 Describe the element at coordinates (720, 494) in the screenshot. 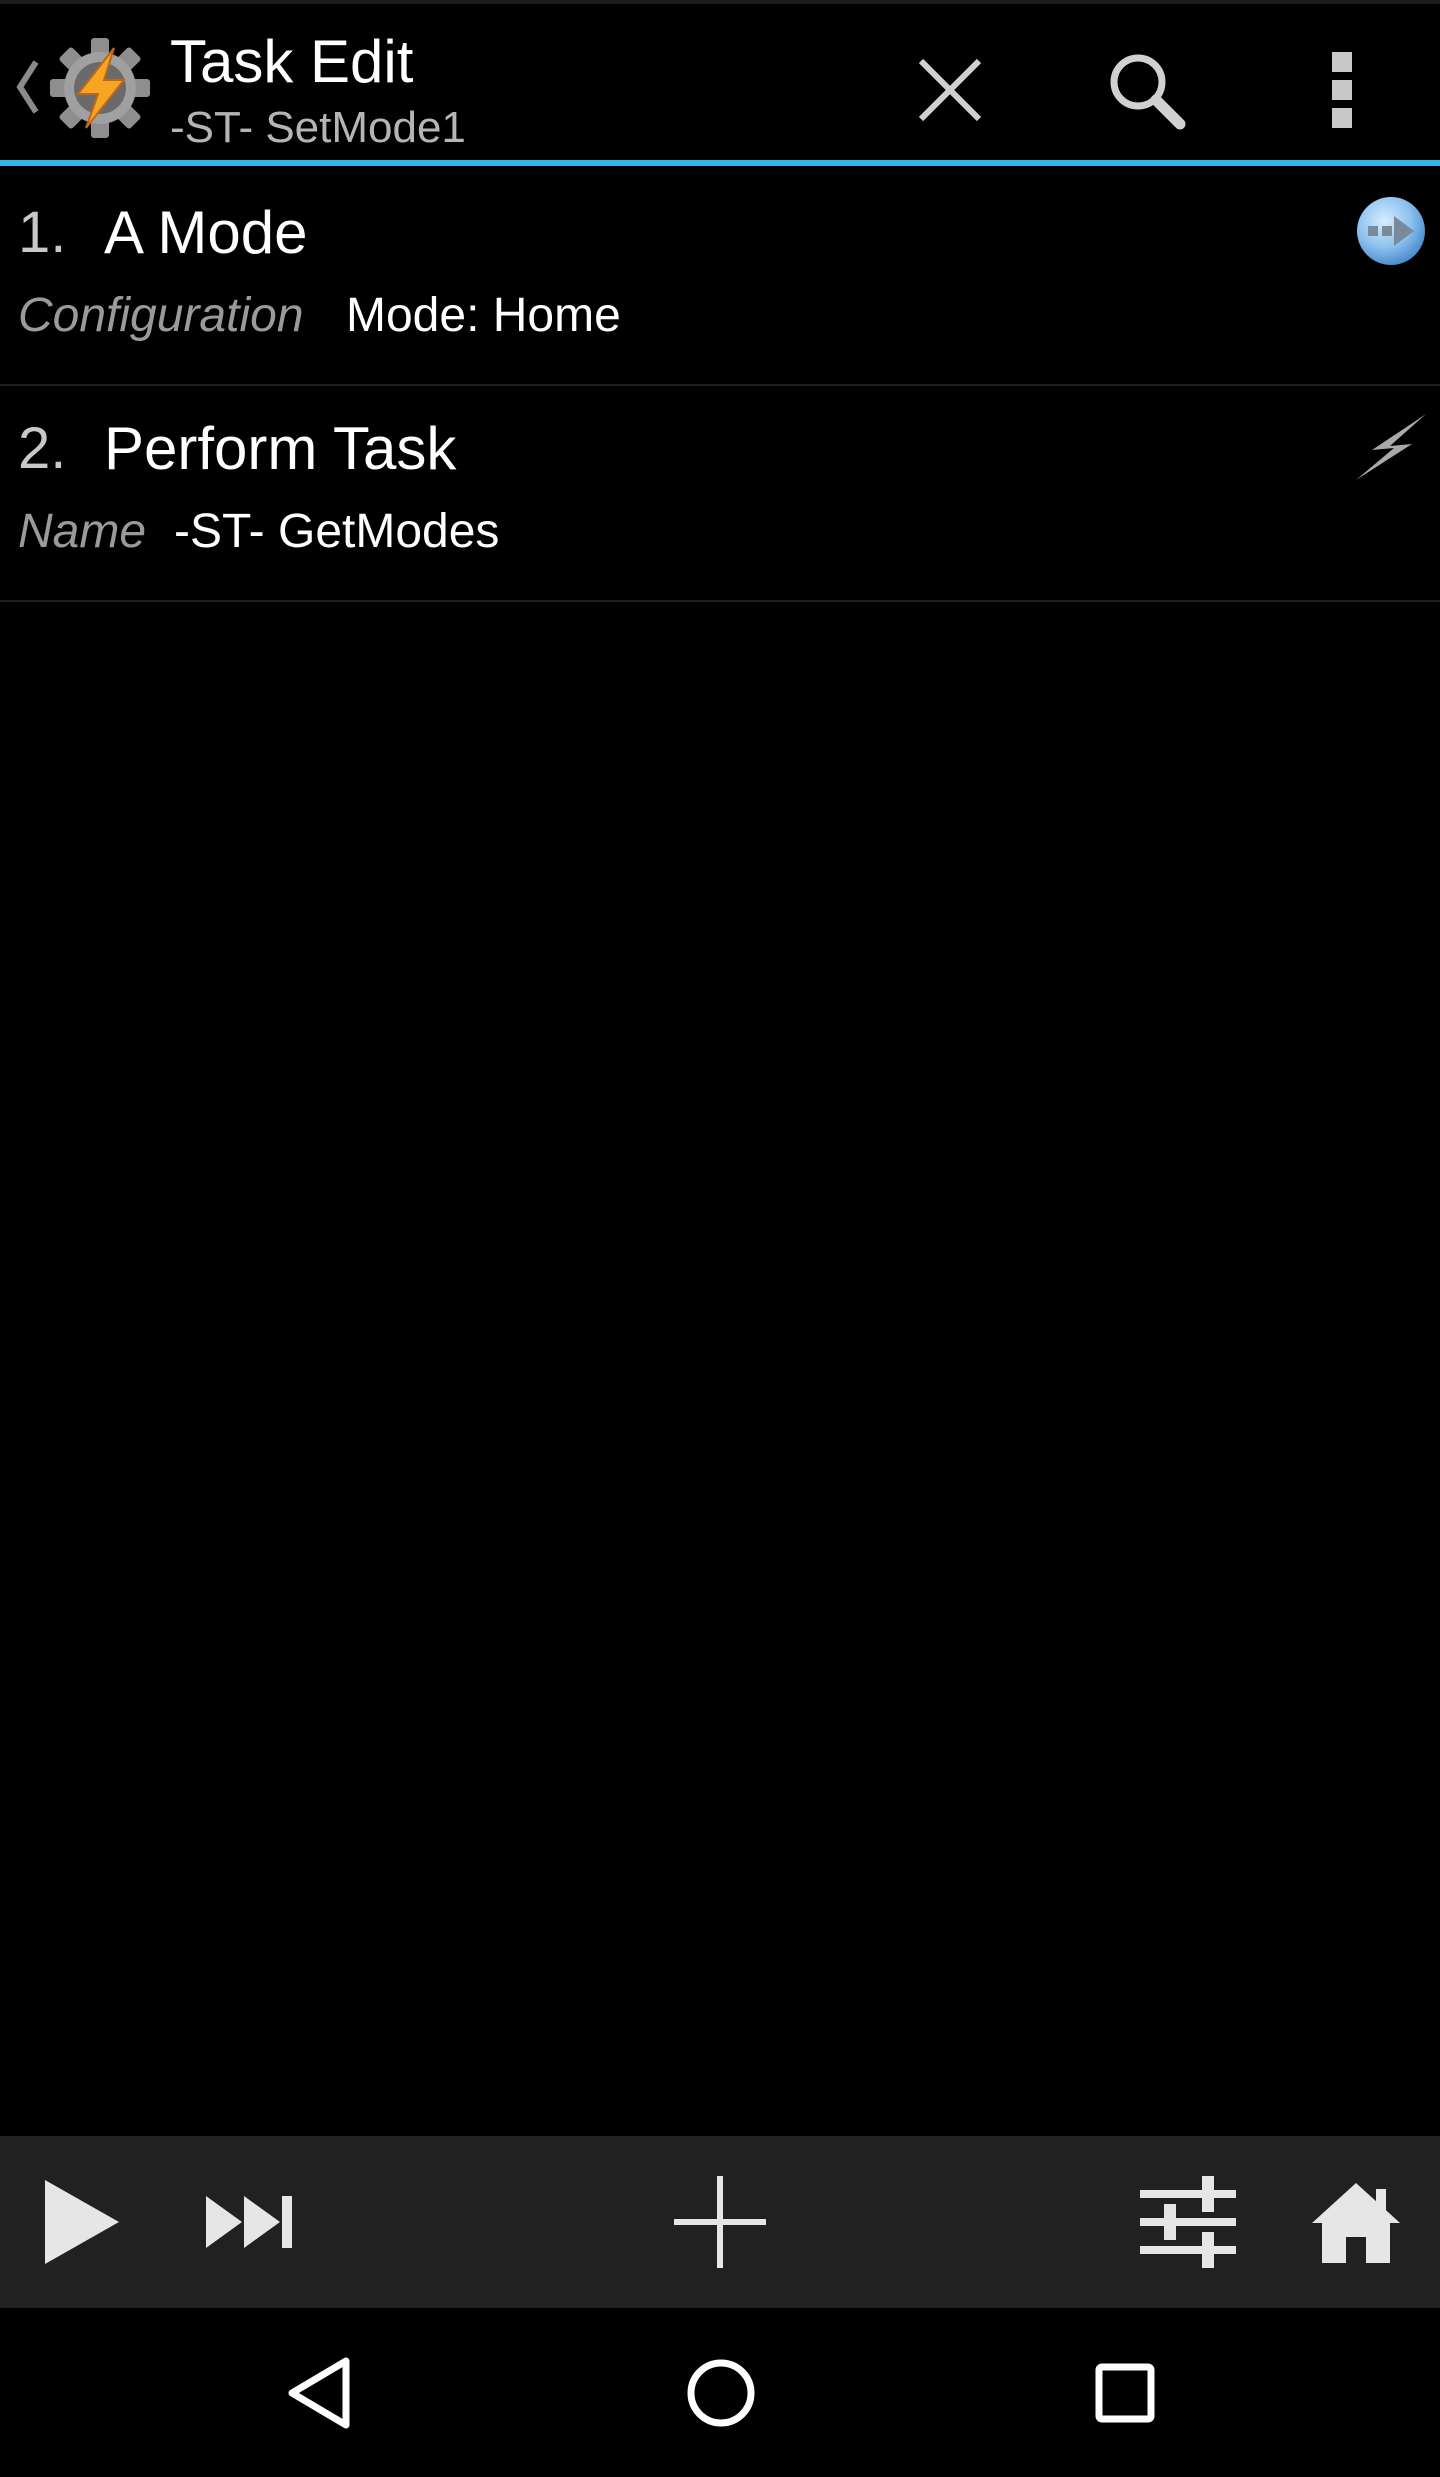

I see `action-item-perform-task: 2. Perform Task Name -ST- GetModes` at that location.